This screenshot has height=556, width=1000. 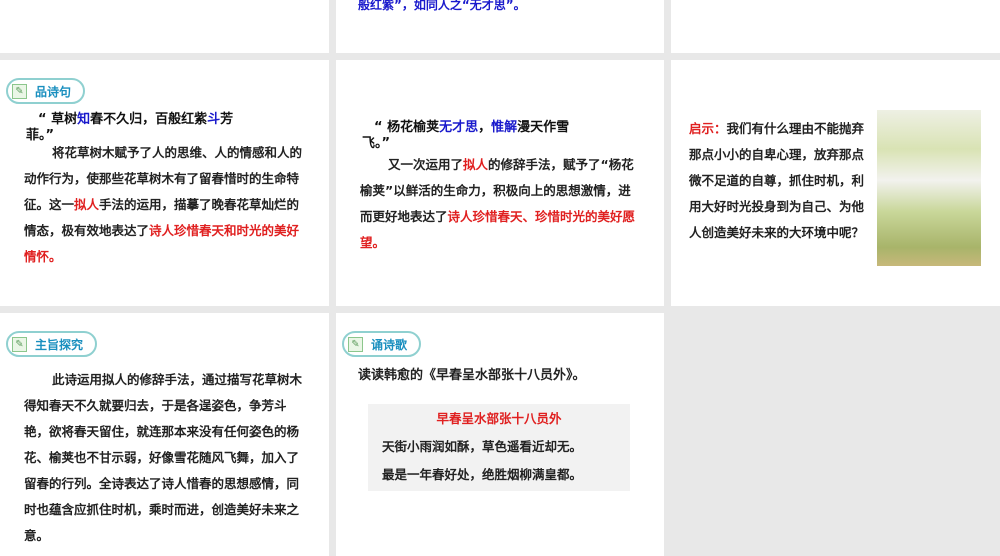 I want to click on intro-text: 读读韩愈的《早春呈水部张十八员外》。, so click(x=472, y=375).